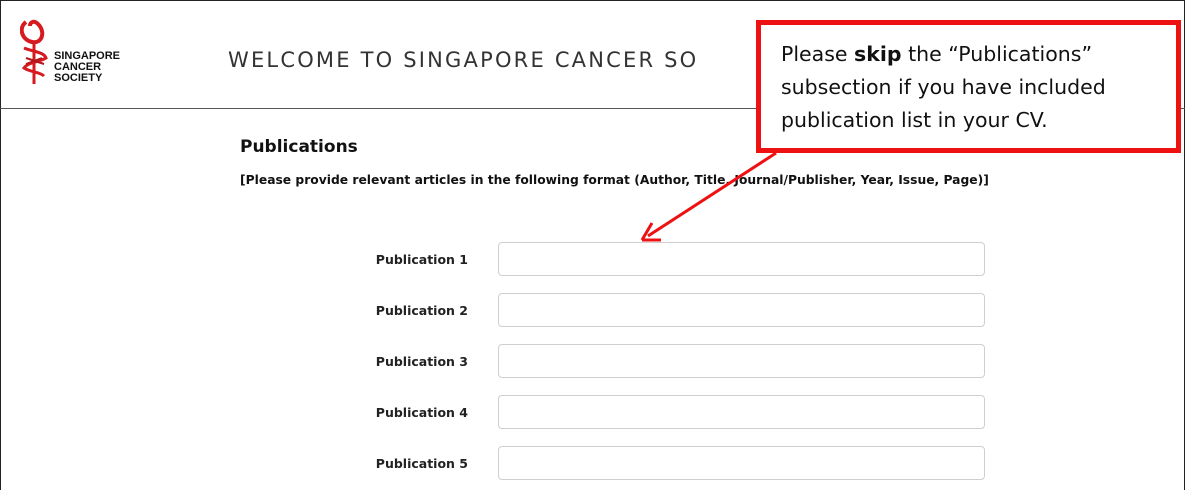  I want to click on publication-2-input, so click(741, 310).